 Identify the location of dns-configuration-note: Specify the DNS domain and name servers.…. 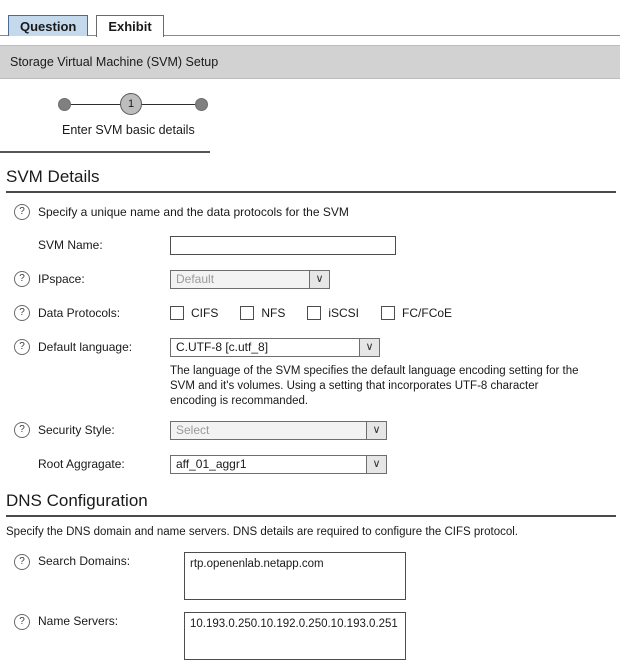
(262, 532).